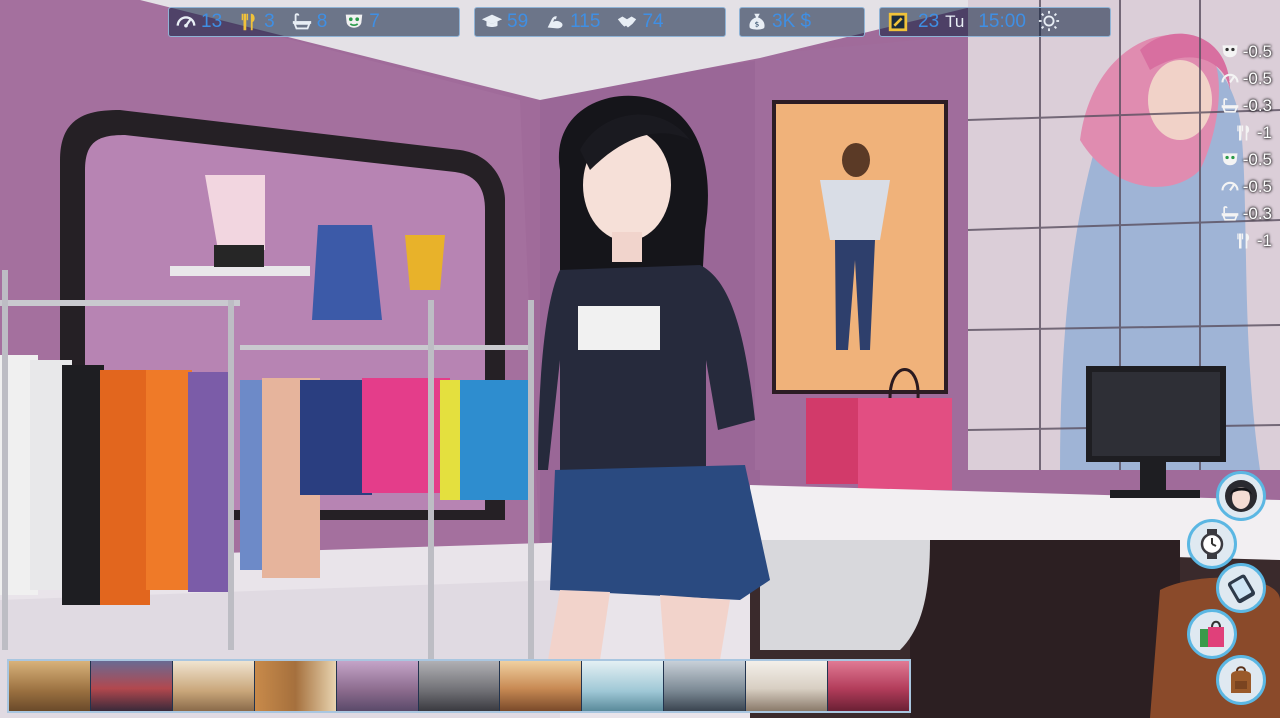 The width and height of the screenshot is (1280, 718). I want to click on inventory-button, so click(1241, 680).